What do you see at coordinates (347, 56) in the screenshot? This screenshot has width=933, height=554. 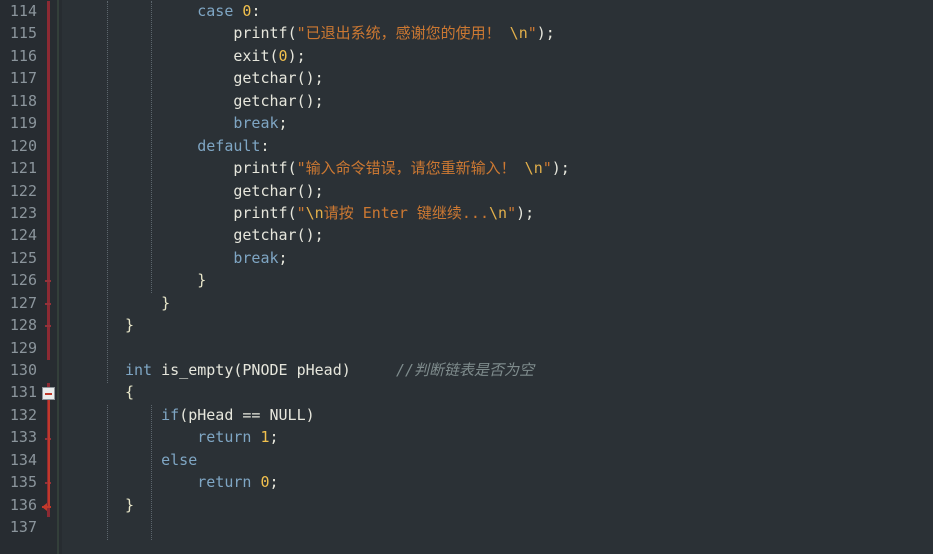 I see `code-line: exit(0);` at bounding box center [347, 56].